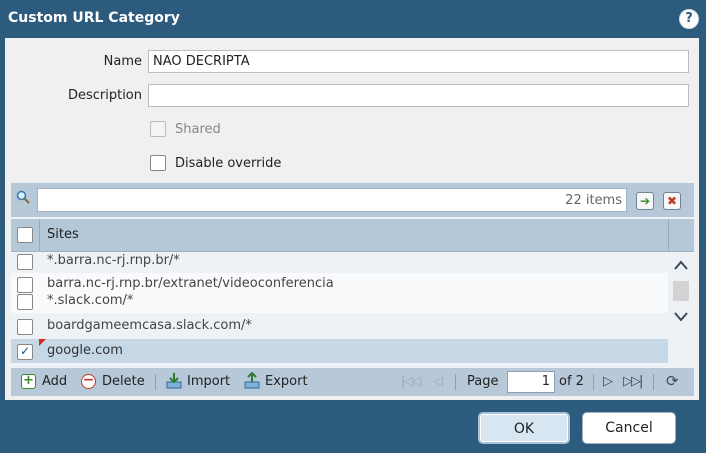  I want to click on dialog-titlebar: Custom URL Category ?, so click(353, 19).